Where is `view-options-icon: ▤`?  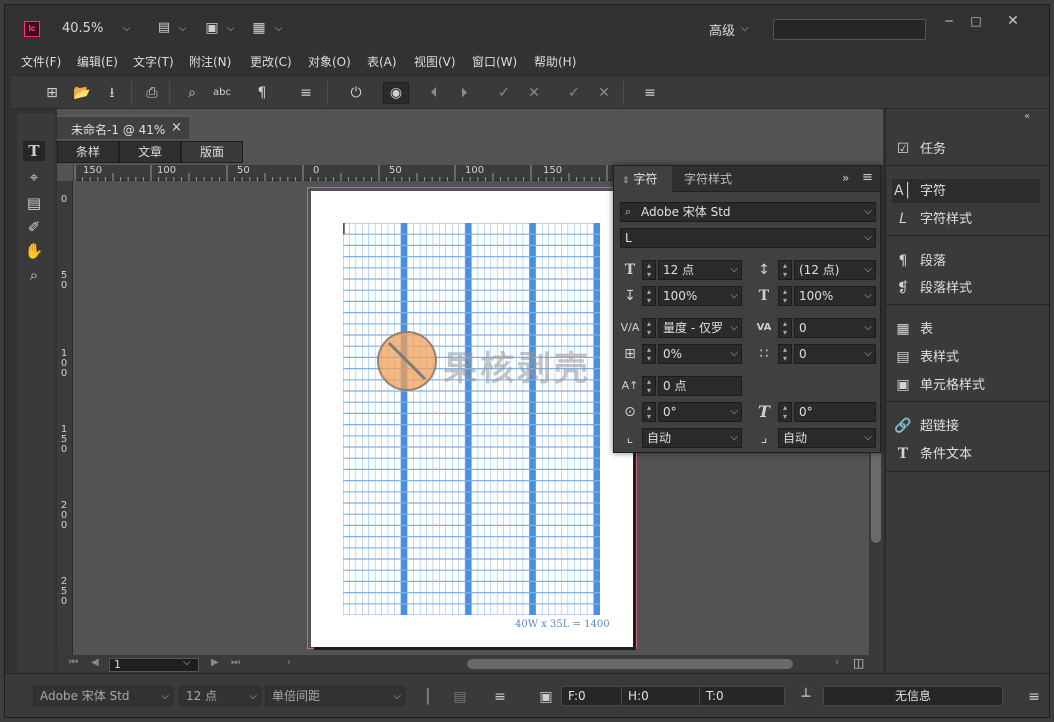 view-options-icon: ▤ is located at coordinates (164, 28).